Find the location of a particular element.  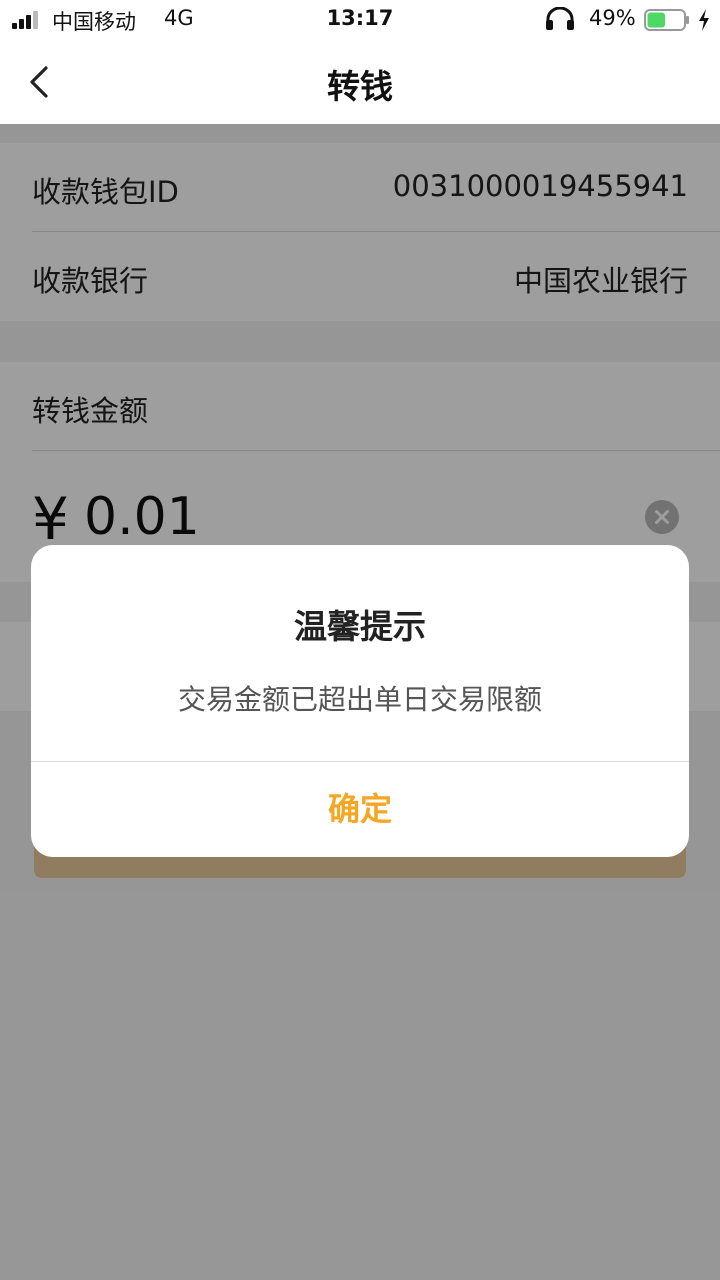

battery-icon is located at coordinates (666, 20).